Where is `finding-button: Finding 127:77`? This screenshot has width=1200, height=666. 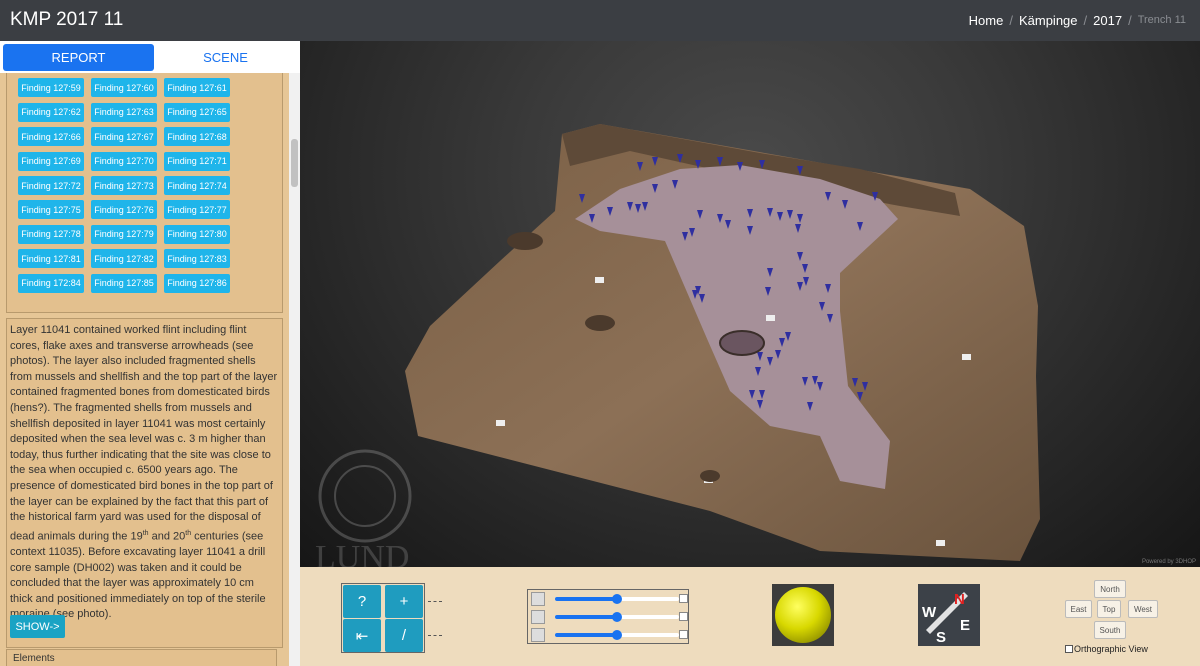 finding-button: Finding 127:77 is located at coordinates (197, 210).